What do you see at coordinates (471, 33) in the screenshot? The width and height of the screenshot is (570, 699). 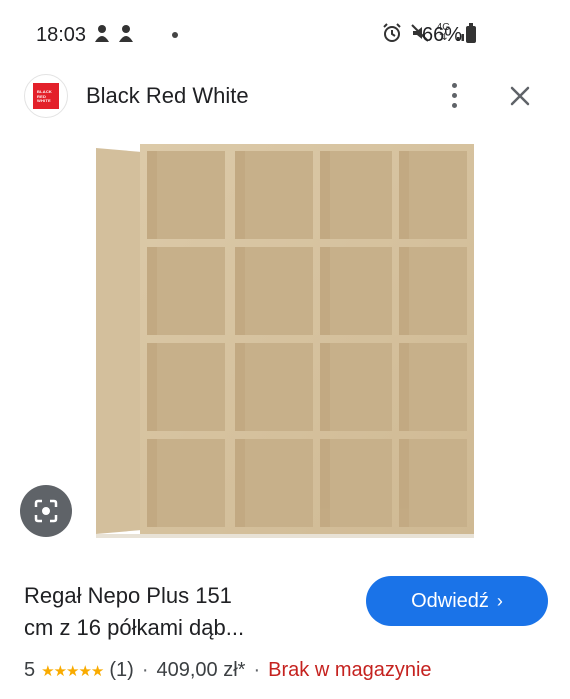 I see `battery-icon` at bounding box center [471, 33].